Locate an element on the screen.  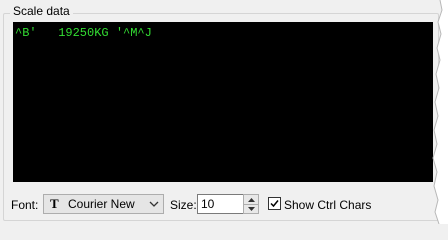
group-title: Scale data is located at coordinates (41, 11).